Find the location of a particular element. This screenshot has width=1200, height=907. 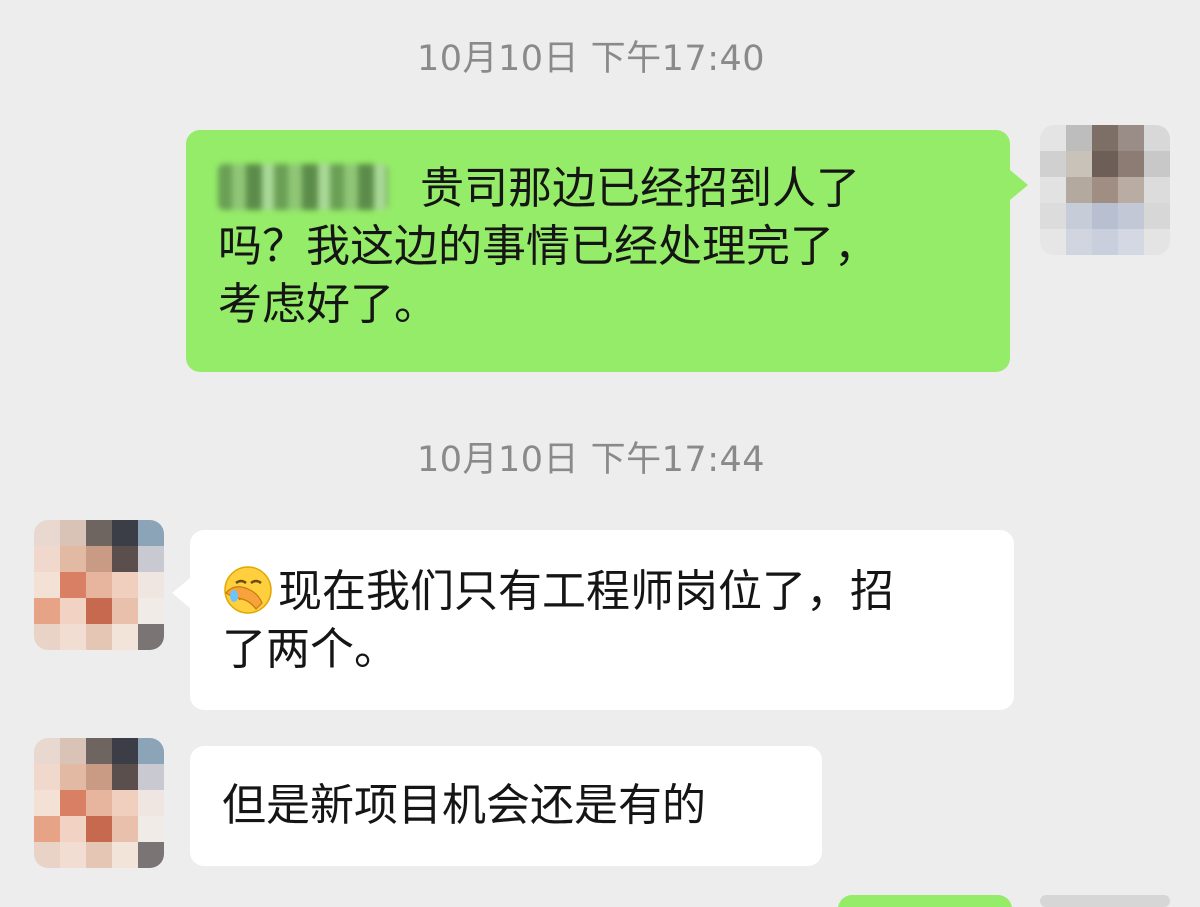

timestamp: 10月10日 下午17:40 is located at coordinates (591, 59).